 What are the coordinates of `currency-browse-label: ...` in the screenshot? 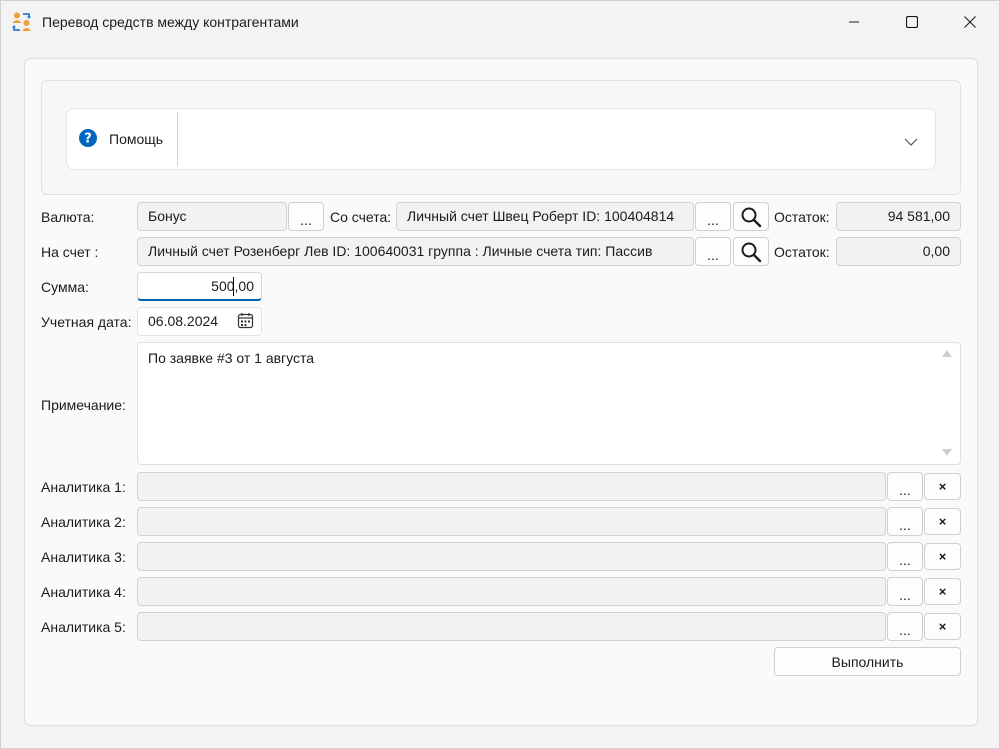 It's located at (306, 219).